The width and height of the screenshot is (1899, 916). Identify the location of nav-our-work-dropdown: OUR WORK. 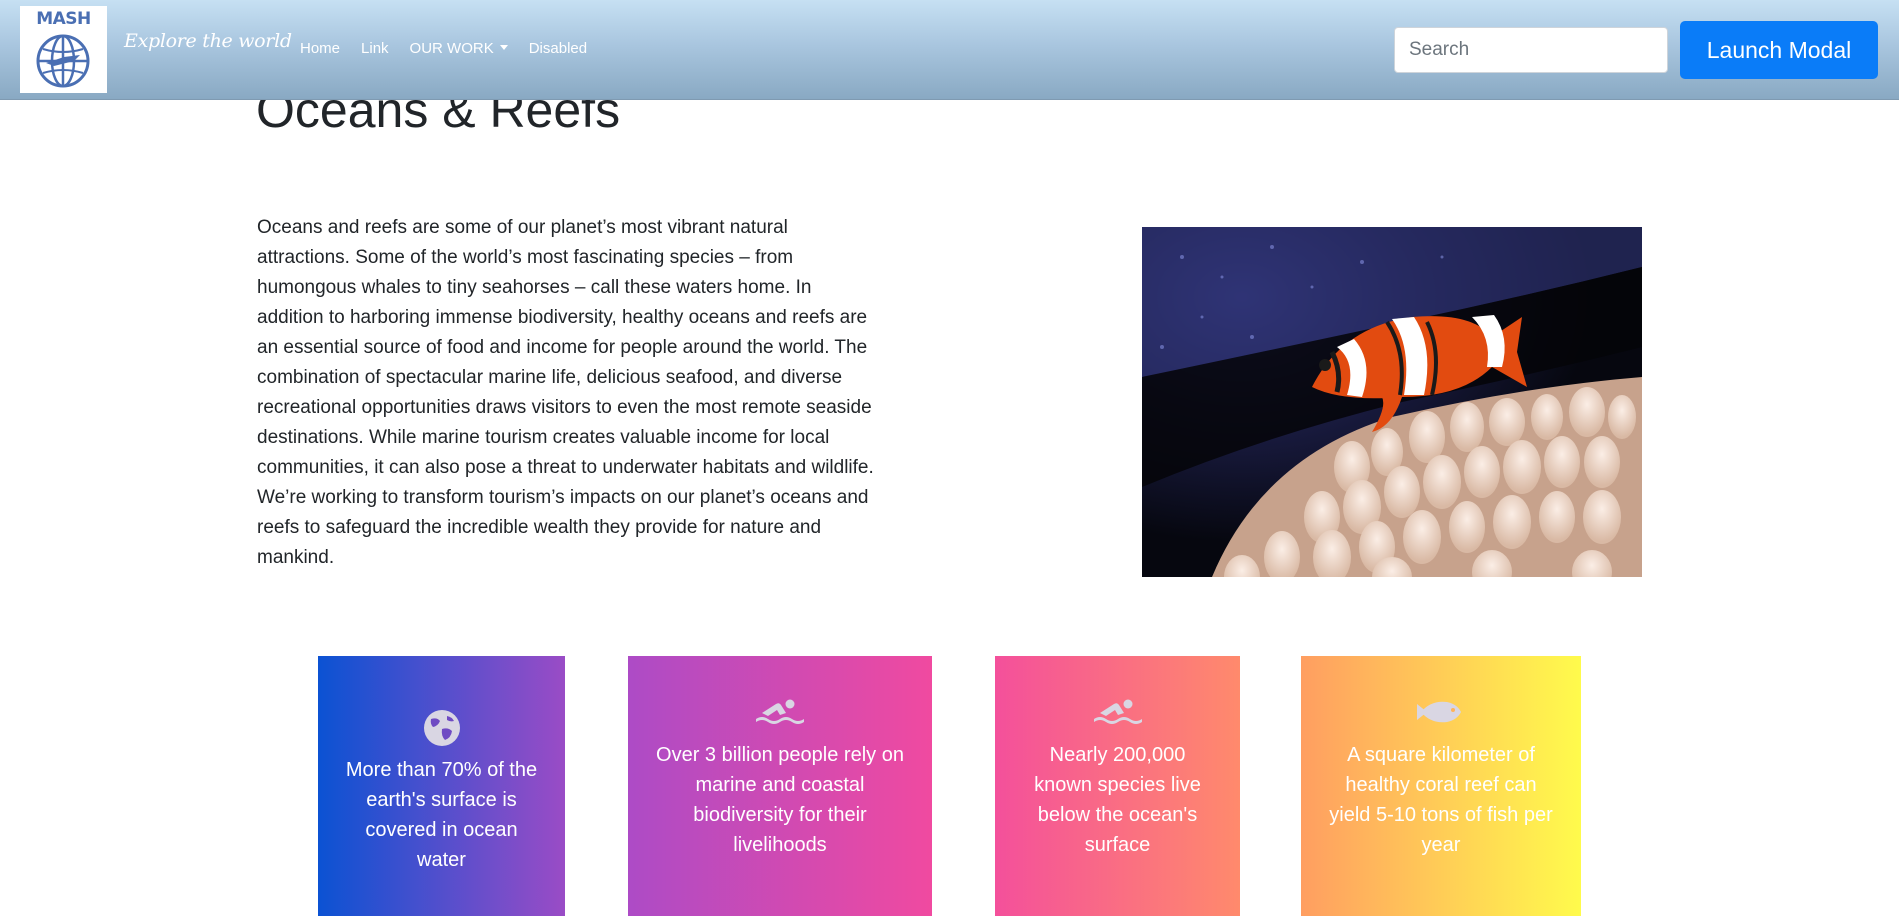
(459, 48).